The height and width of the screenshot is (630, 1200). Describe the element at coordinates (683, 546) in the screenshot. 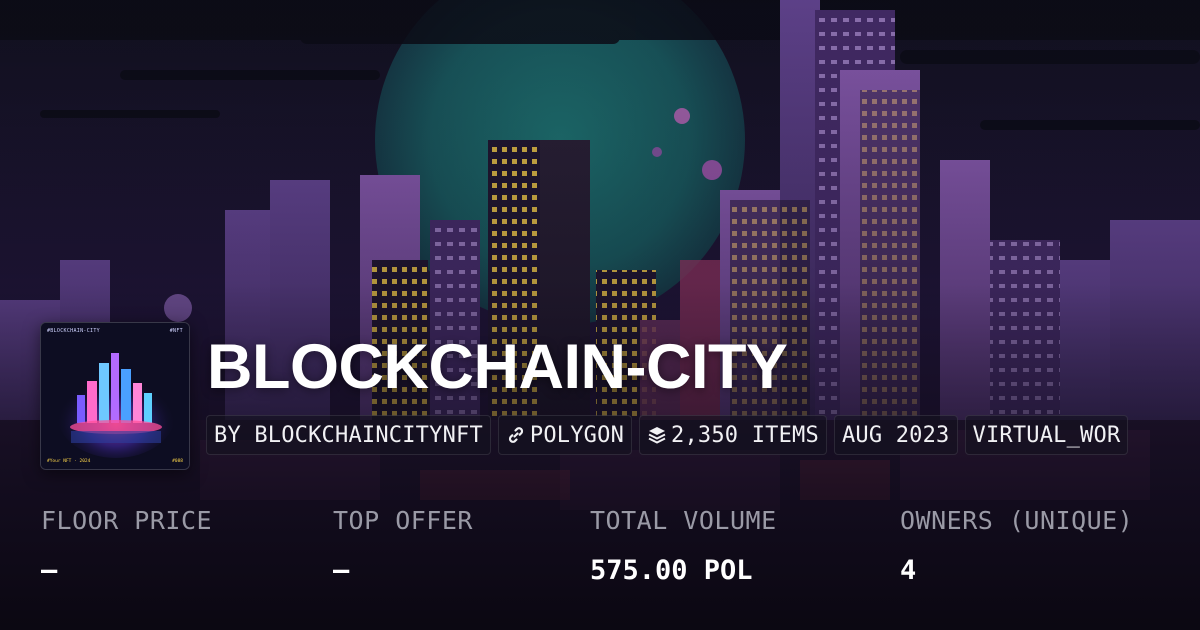

I see `stat-total-volume: TOTAL VOLUME 575.00 POL` at that location.